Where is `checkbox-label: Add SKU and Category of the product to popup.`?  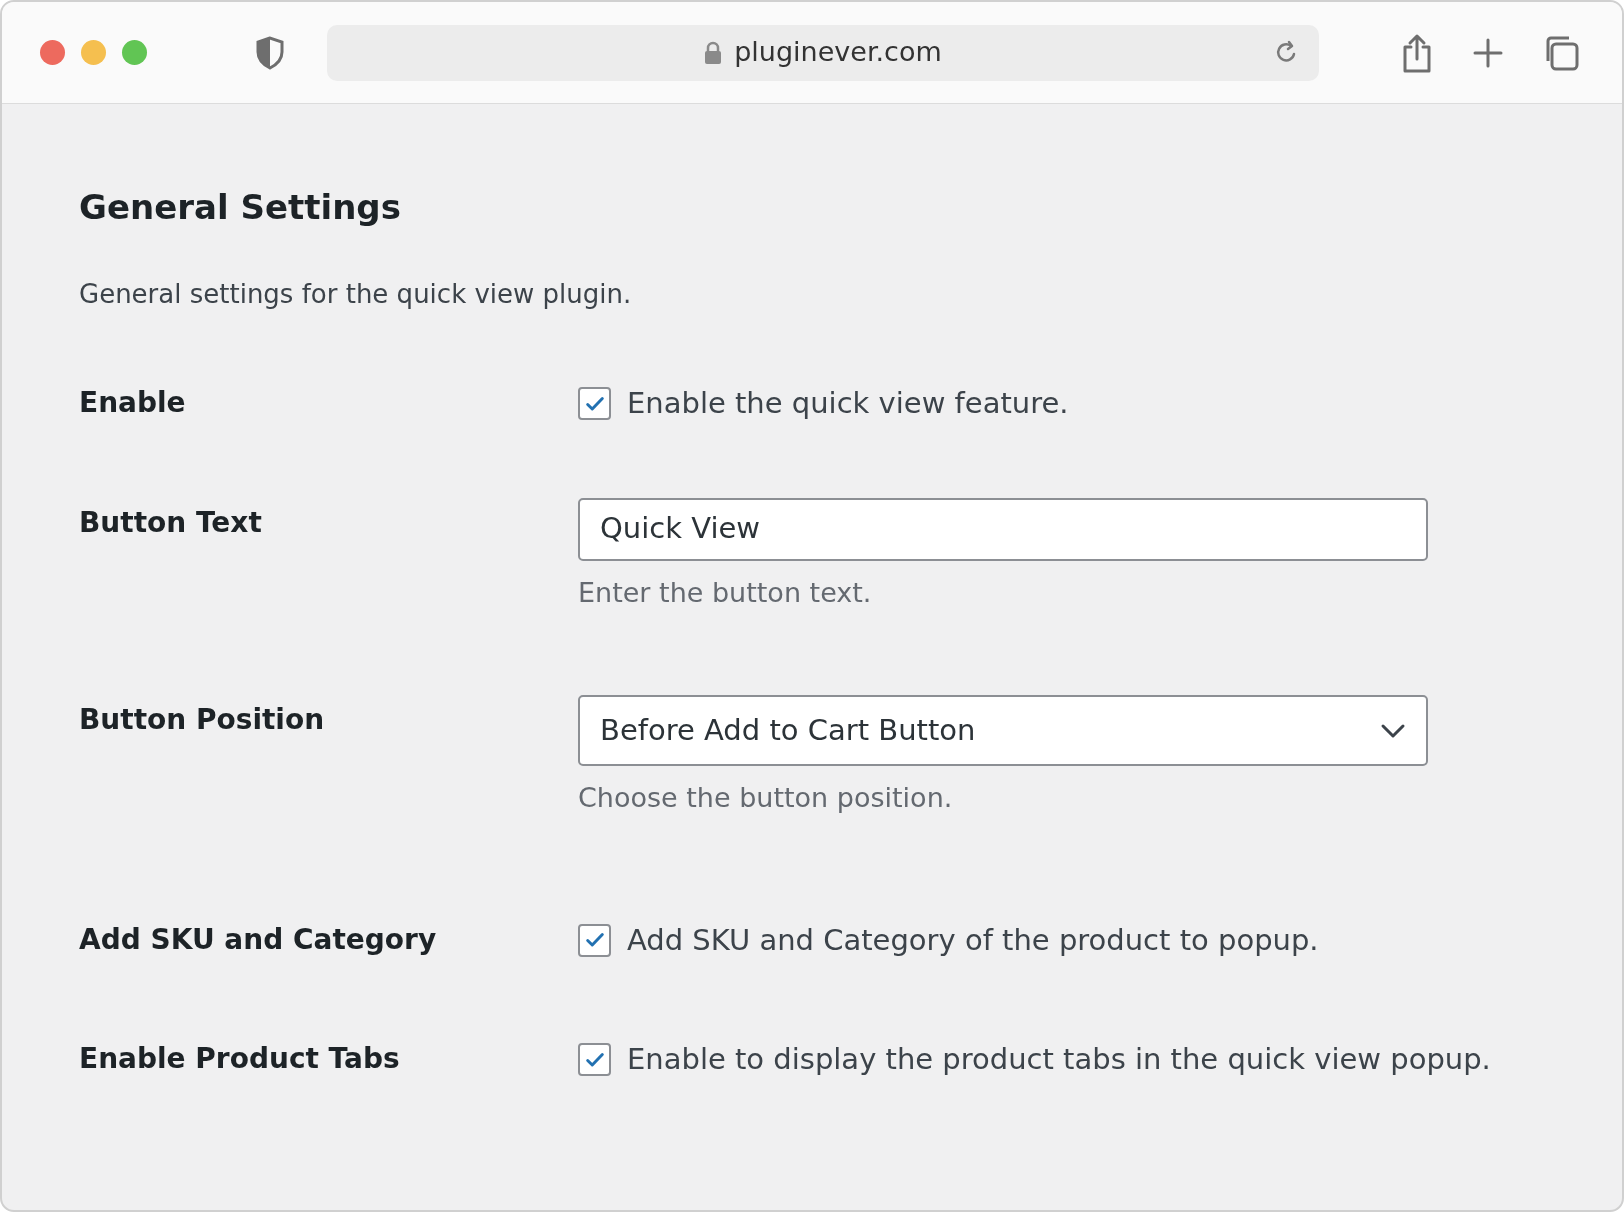
checkbox-label: Add SKU and Category of the product to popup. is located at coordinates (973, 940).